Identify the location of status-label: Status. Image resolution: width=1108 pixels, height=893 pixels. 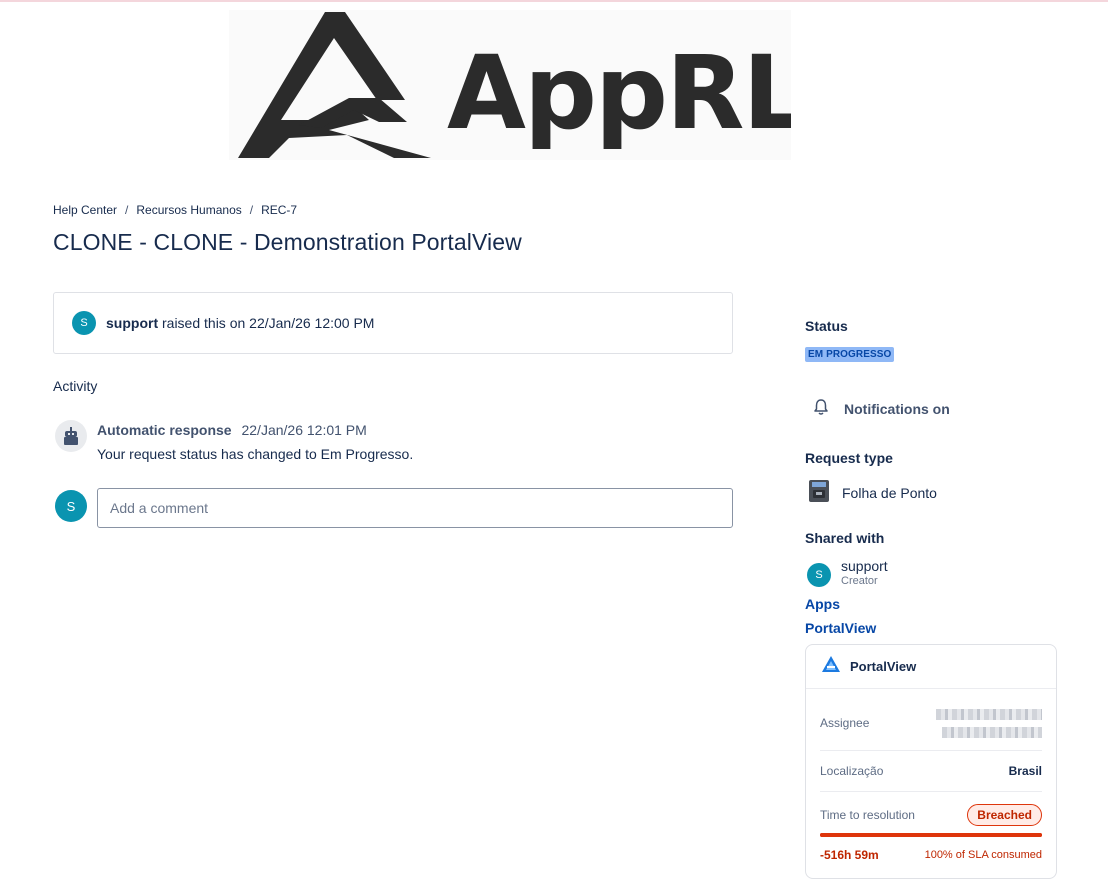
(826, 326).